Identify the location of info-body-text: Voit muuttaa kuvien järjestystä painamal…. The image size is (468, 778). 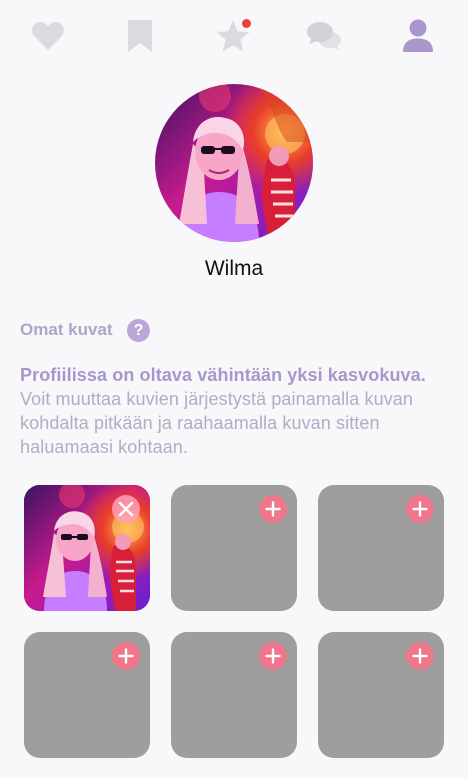
(217, 423).